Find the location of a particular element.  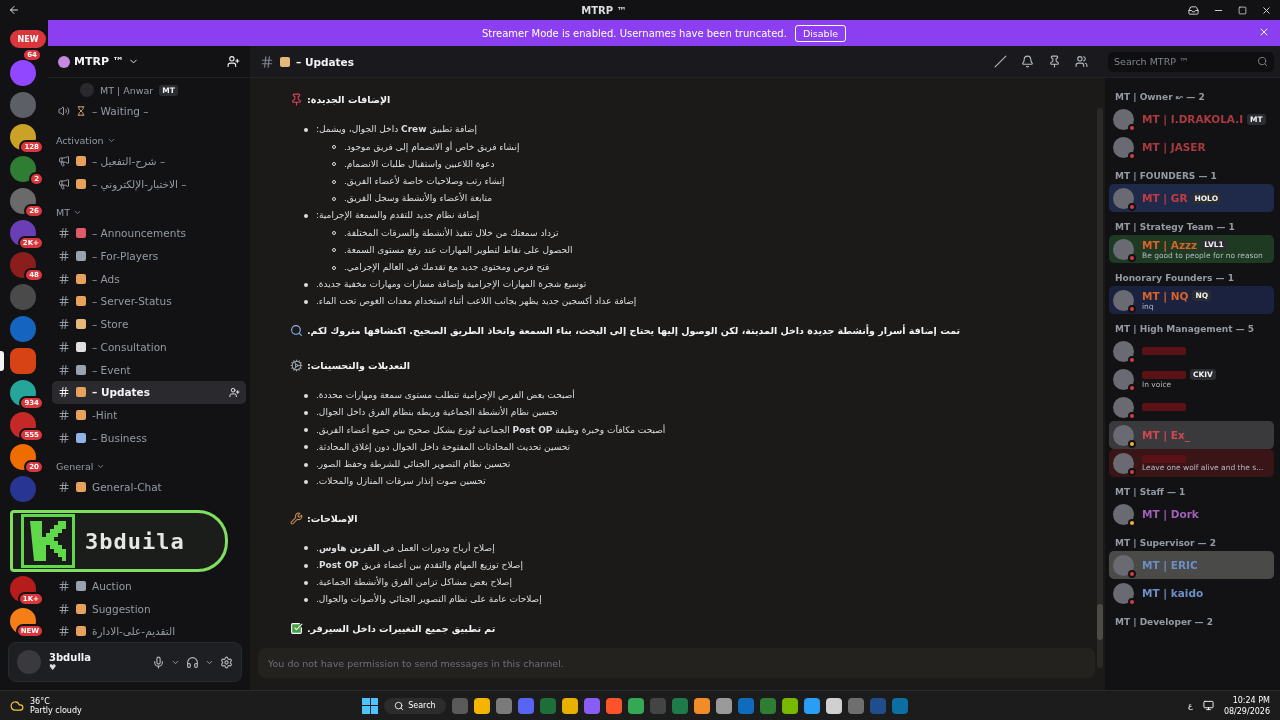

channel-item: – Updates is located at coordinates (149, 392).